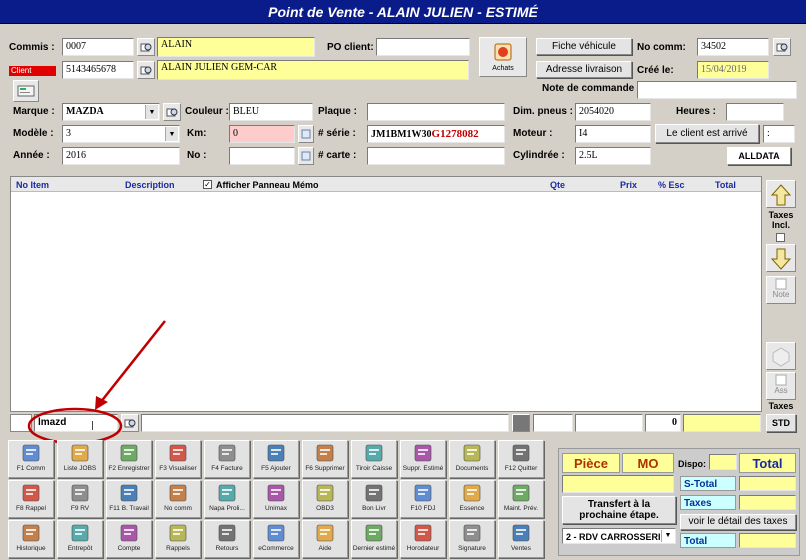  What do you see at coordinates (178, 499) in the screenshot?
I see `toolbar-button-no-comm: No comm` at bounding box center [178, 499].